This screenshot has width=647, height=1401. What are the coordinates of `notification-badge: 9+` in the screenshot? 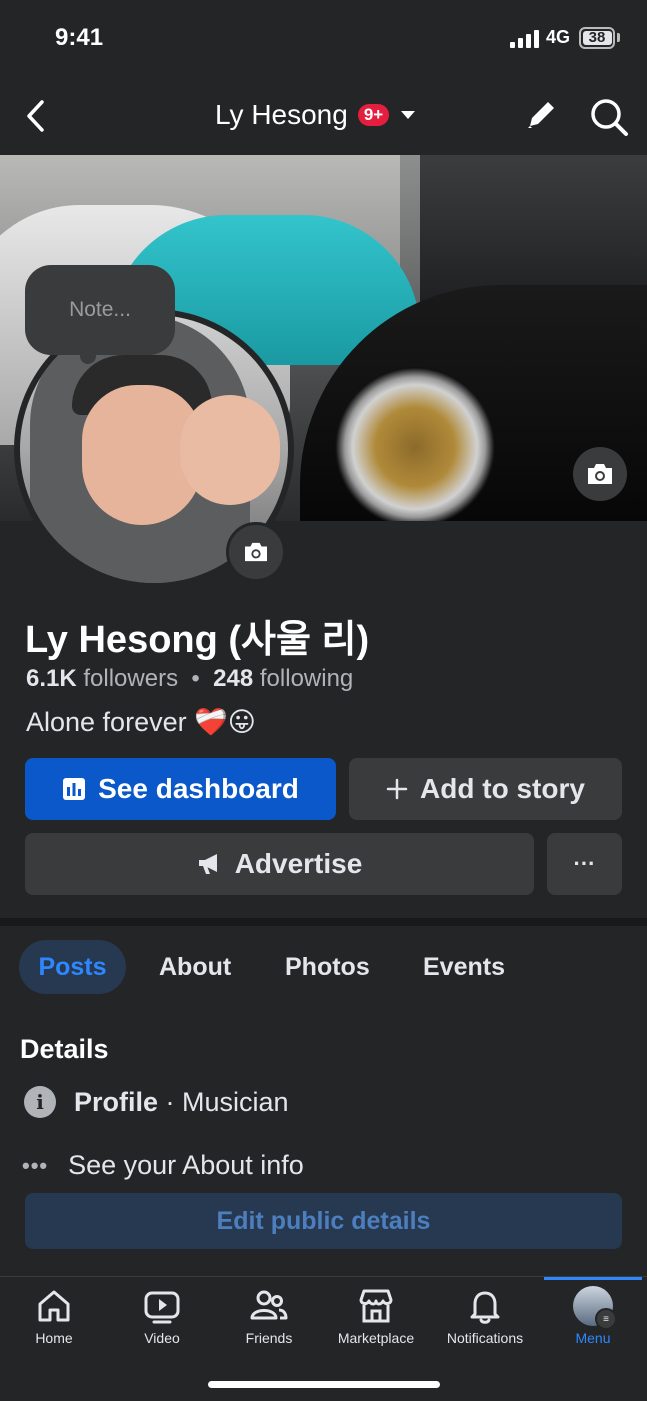 It's located at (373, 115).